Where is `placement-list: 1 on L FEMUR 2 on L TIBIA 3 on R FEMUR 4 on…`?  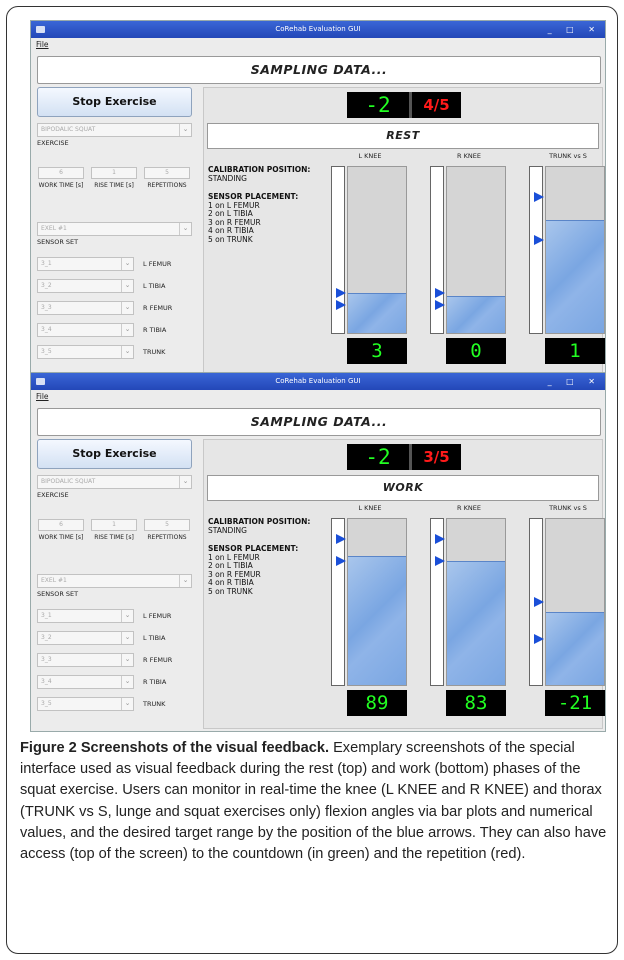 placement-list: 1 on L FEMUR 2 on L TIBIA 3 on R FEMUR 4 on… is located at coordinates (268, 575).